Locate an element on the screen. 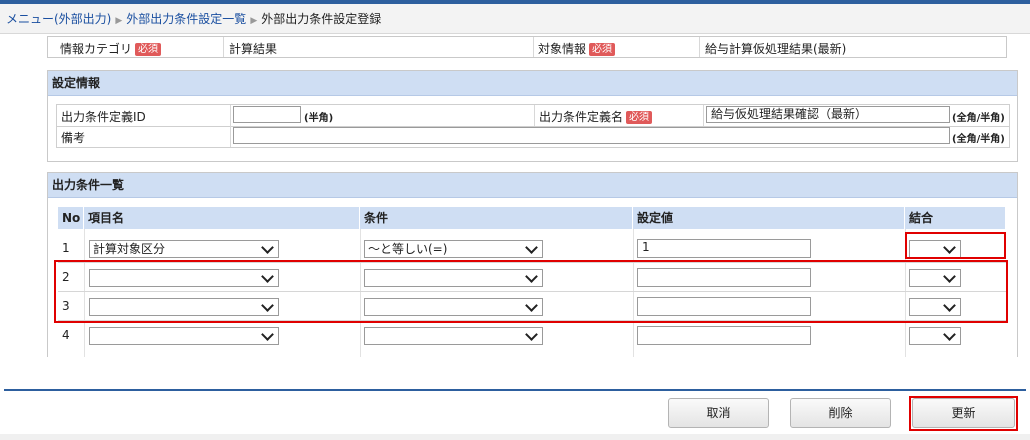 This screenshot has width=1030, height=440. value-input: 1 is located at coordinates (724, 248).